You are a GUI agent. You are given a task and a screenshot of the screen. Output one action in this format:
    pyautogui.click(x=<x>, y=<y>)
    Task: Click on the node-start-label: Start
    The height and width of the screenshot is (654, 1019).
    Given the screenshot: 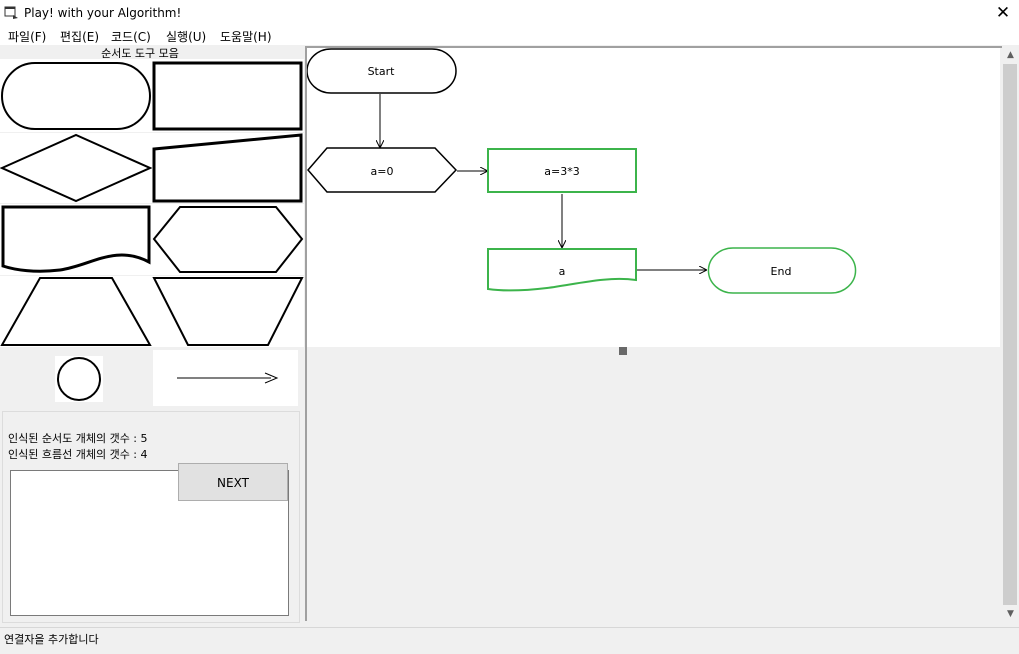 What is the action you would take?
    pyautogui.click(x=382, y=71)
    